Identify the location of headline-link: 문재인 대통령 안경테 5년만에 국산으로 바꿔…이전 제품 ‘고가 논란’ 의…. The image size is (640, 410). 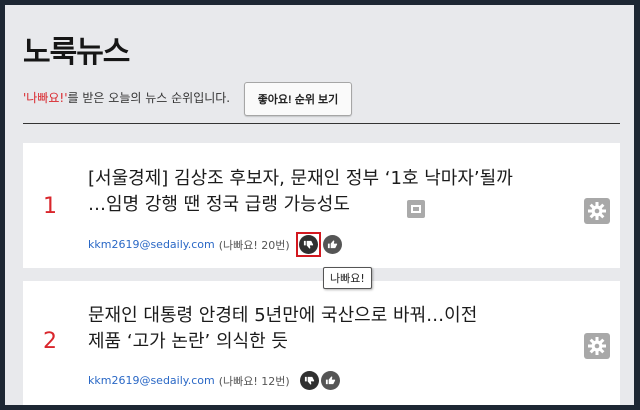
(328, 329).